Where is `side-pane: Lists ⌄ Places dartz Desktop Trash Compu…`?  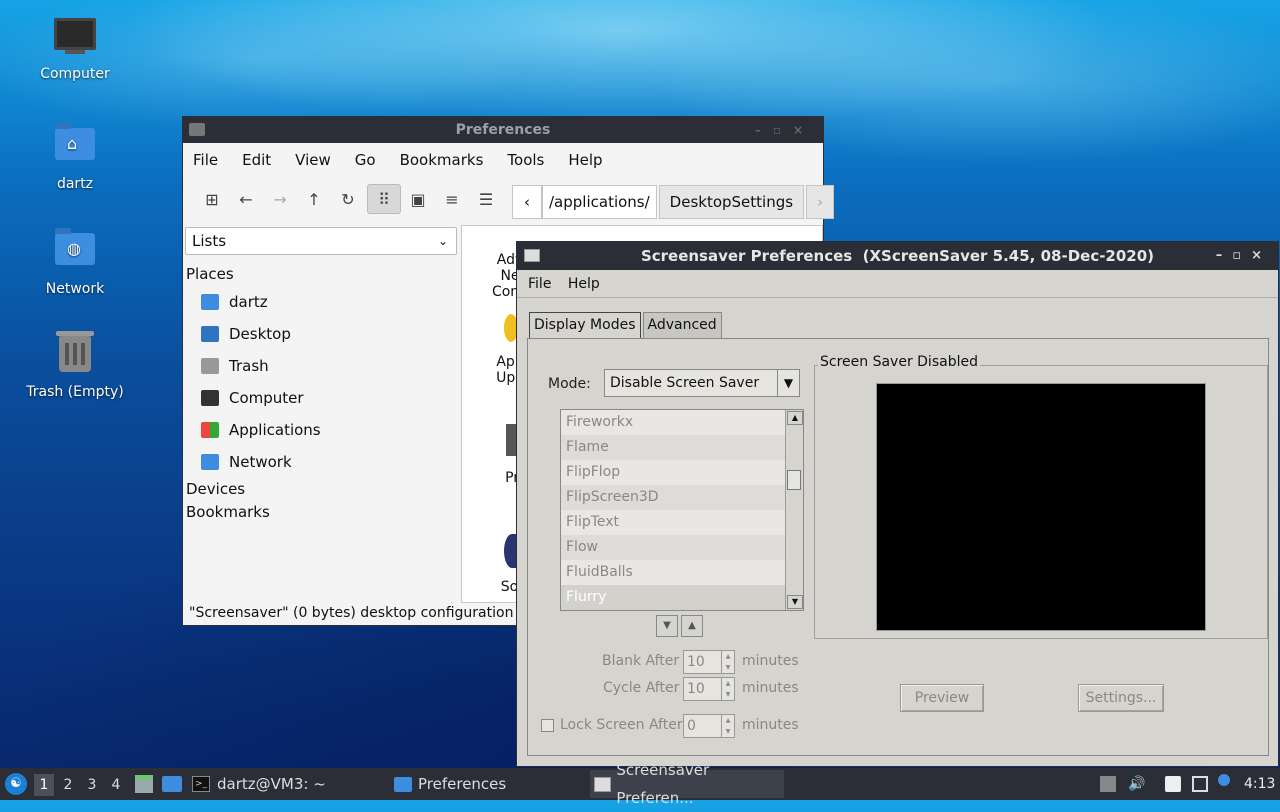 side-pane: Lists ⌄ Places dartz Desktop Trash Compu… is located at coordinates (321, 414).